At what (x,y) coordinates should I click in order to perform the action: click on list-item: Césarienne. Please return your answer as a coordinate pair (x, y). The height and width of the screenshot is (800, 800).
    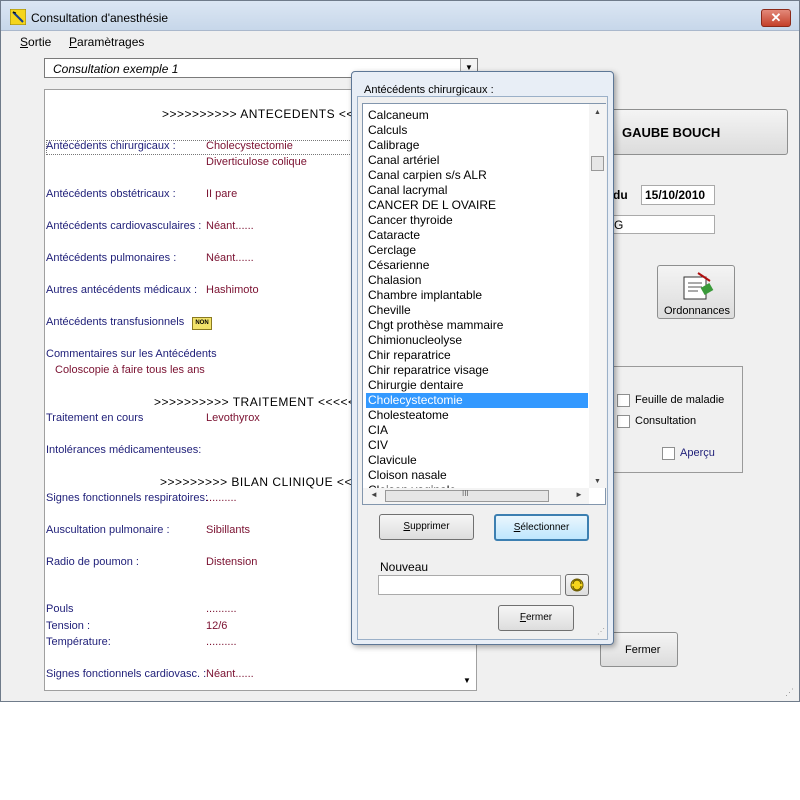
    Looking at the image, I should click on (477, 265).